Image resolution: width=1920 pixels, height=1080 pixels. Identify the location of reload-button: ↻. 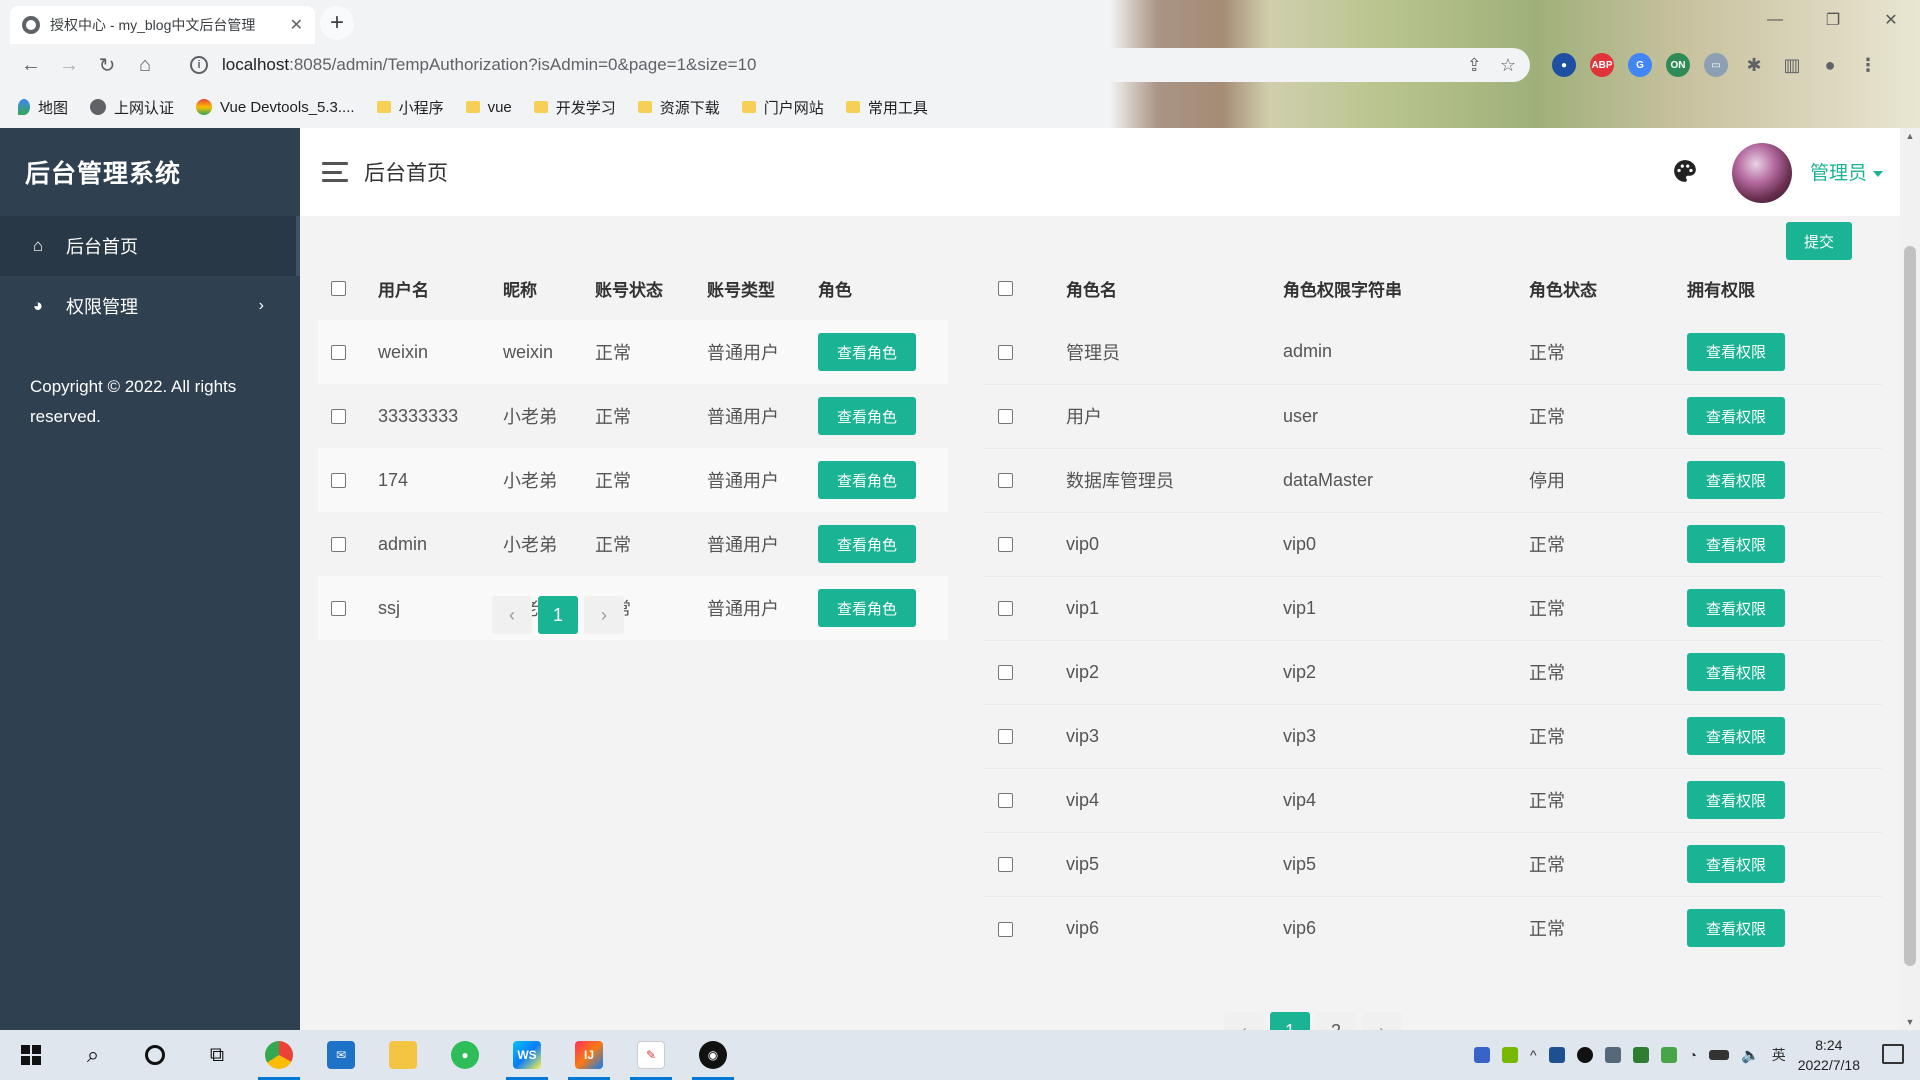
(107, 65).